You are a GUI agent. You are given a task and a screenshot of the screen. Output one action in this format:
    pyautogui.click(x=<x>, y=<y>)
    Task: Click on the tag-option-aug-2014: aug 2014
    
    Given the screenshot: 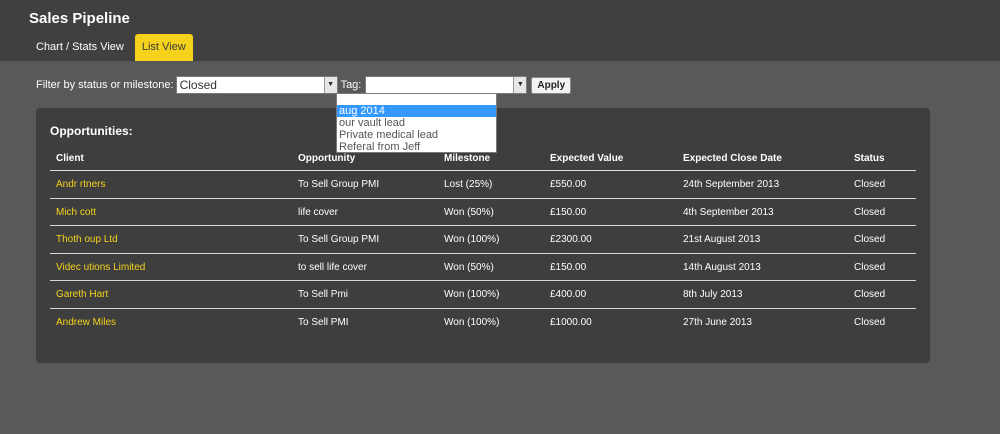 What is the action you would take?
    pyautogui.click(x=416, y=111)
    